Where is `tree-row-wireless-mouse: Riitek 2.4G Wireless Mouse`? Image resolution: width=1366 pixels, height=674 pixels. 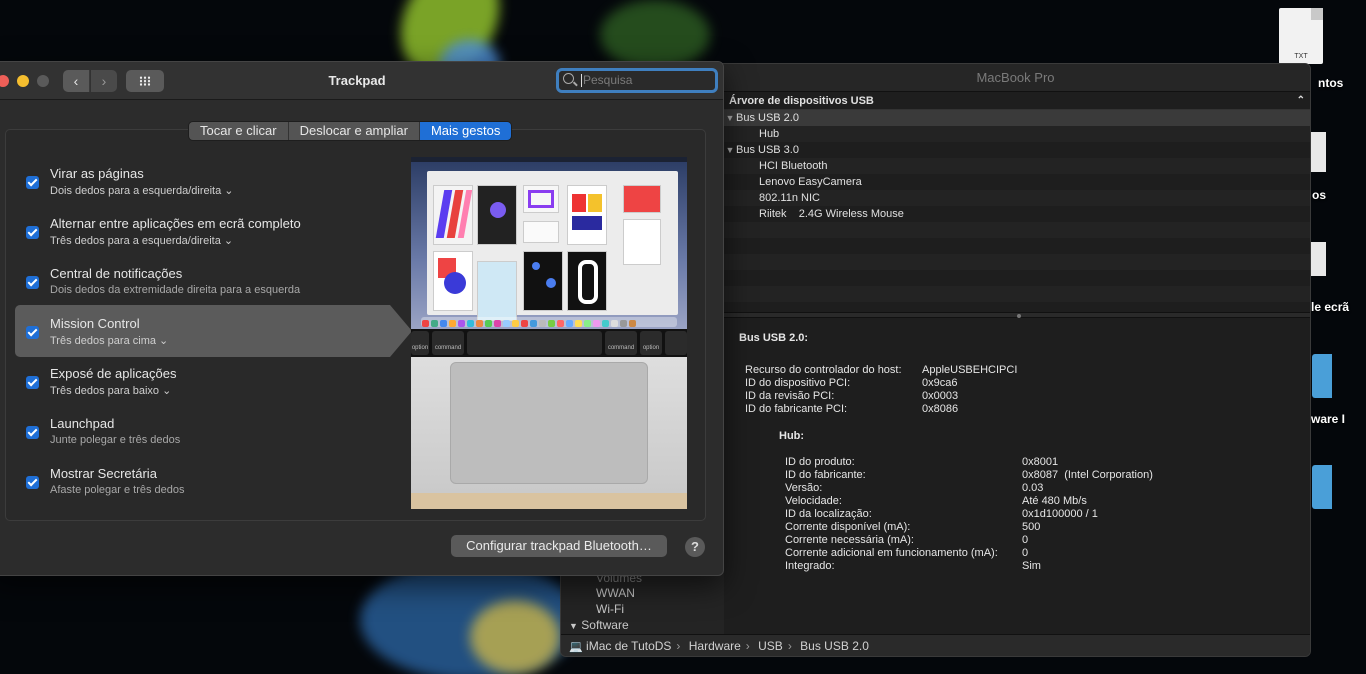
tree-row-wireless-mouse: Riitek 2.4G Wireless Mouse is located at coordinates (1017, 214).